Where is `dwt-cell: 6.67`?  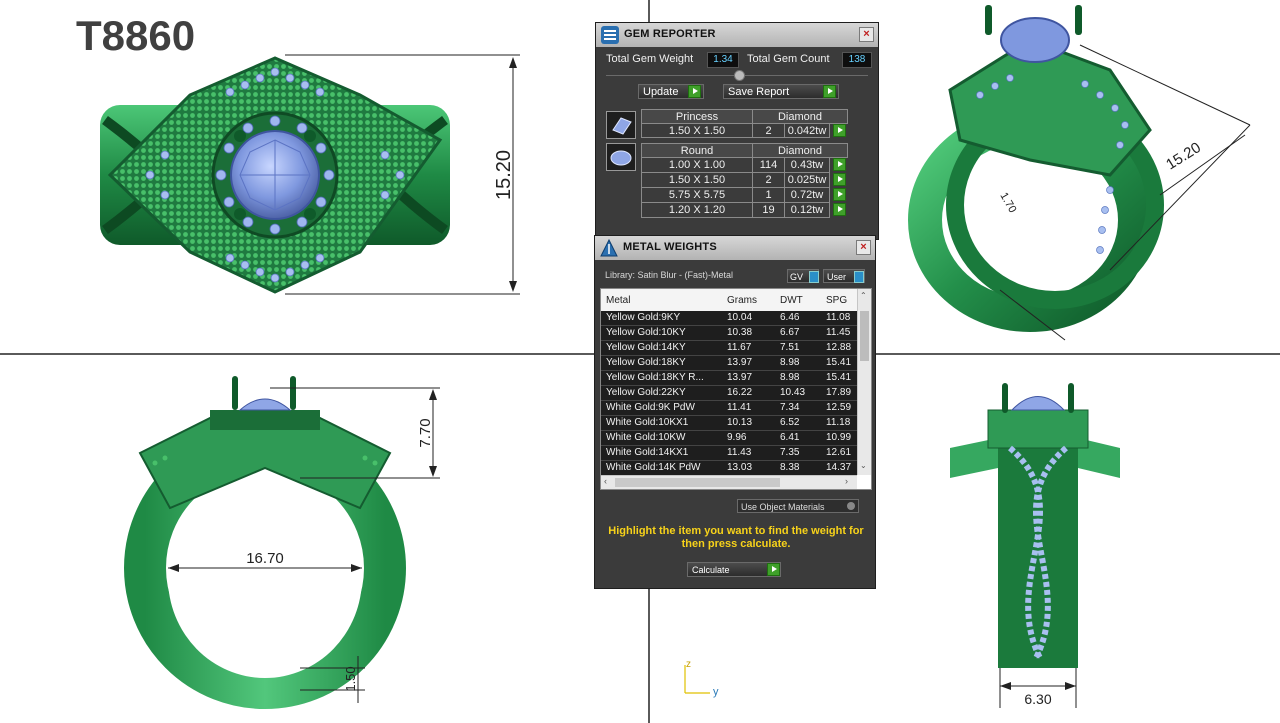
dwt-cell: 6.67 is located at coordinates (790, 332).